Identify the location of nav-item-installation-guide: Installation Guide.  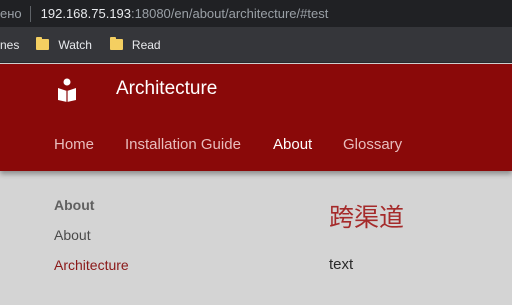
(183, 144).